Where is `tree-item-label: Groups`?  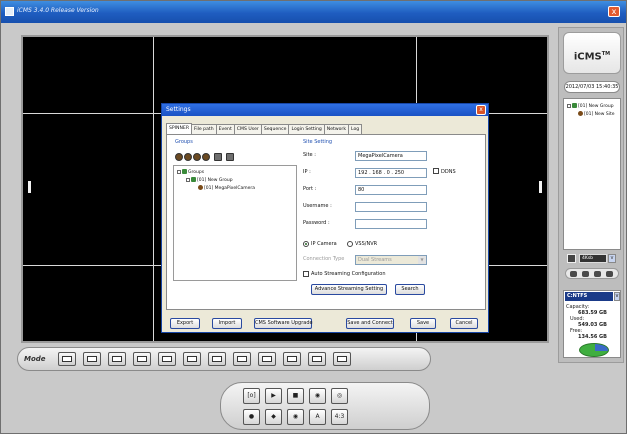
tree-item-label: Groups is located at coordinates (196, 172).